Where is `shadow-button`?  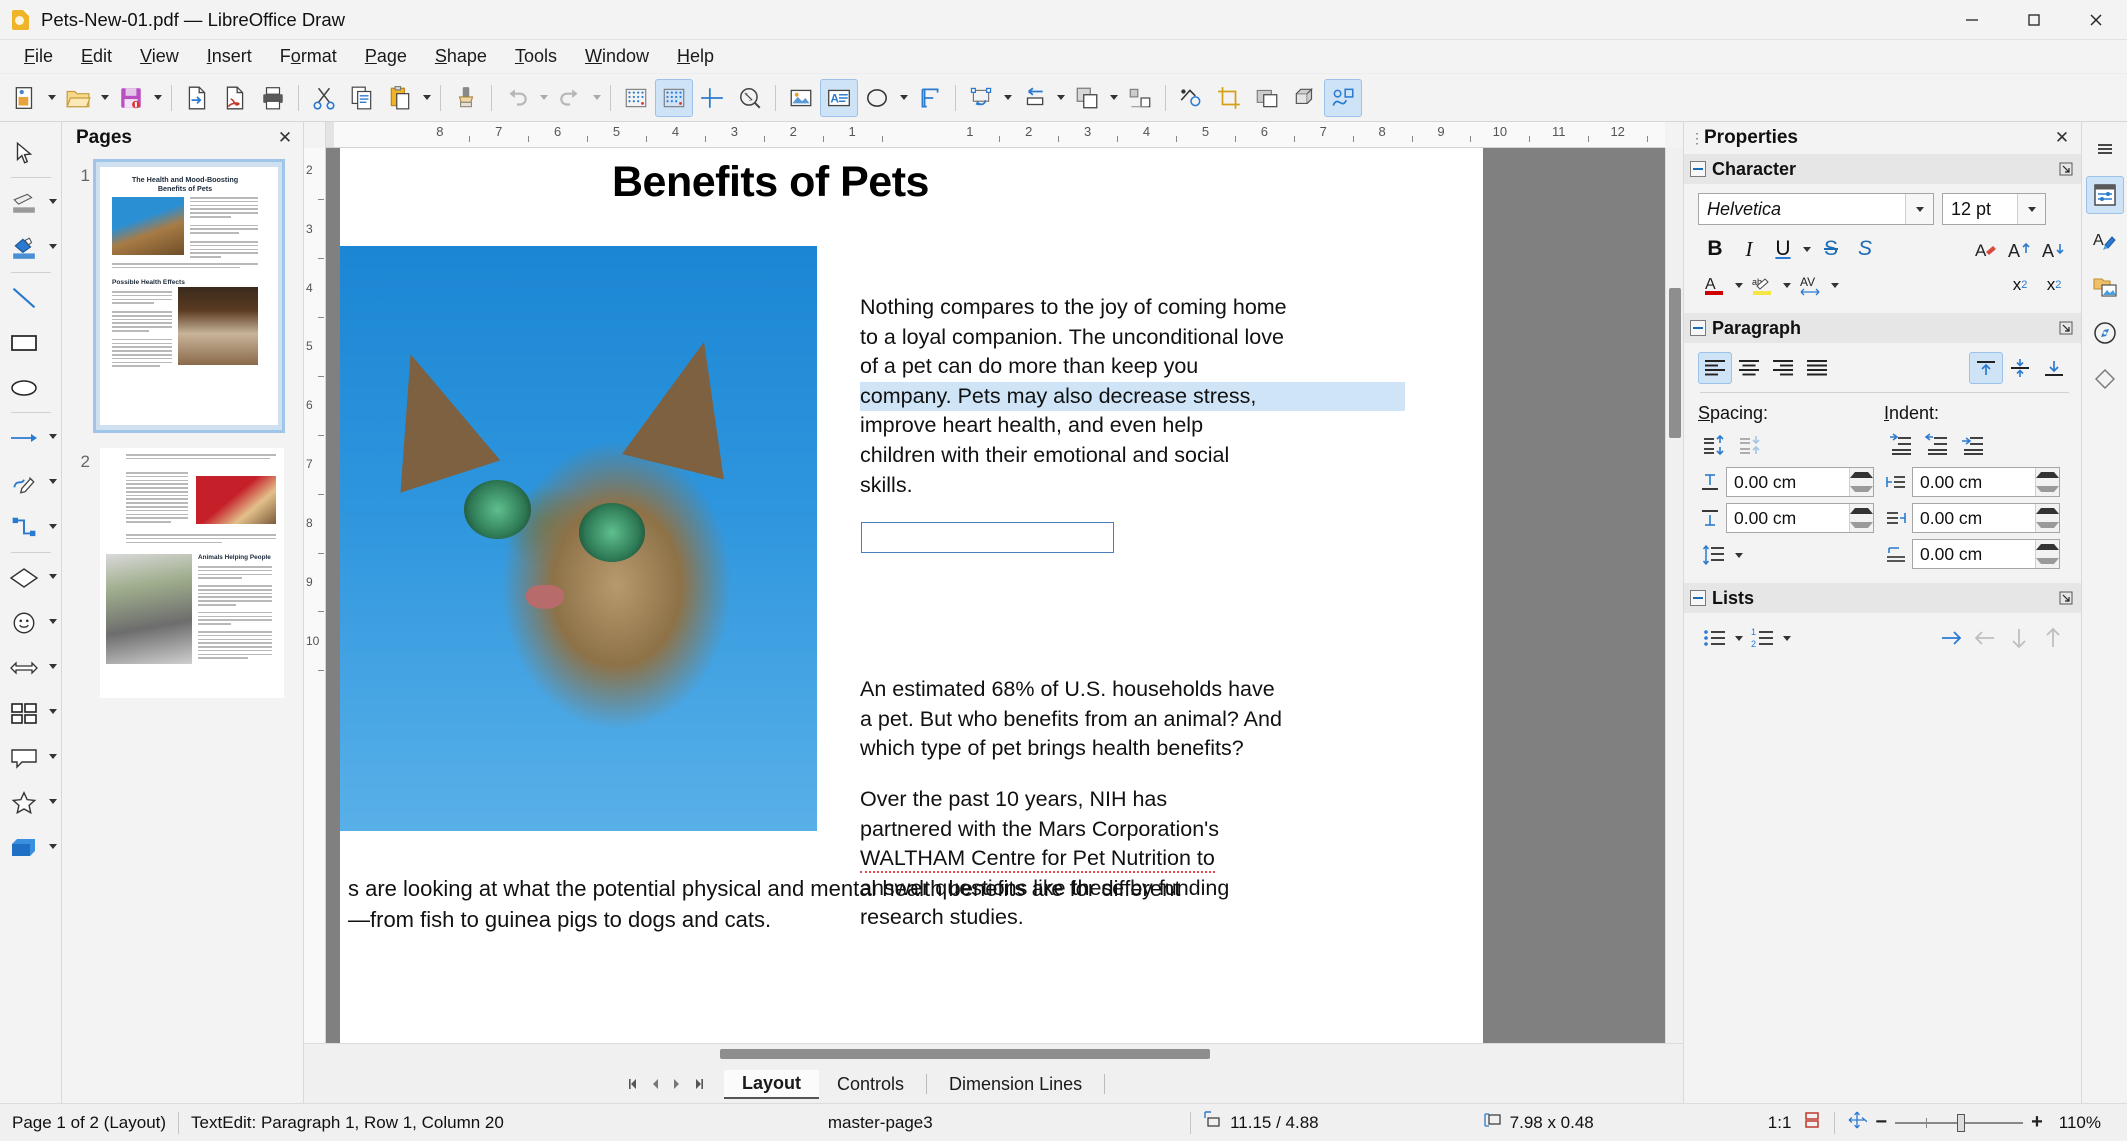
shadow-button is located at coordinates (1191, 98).